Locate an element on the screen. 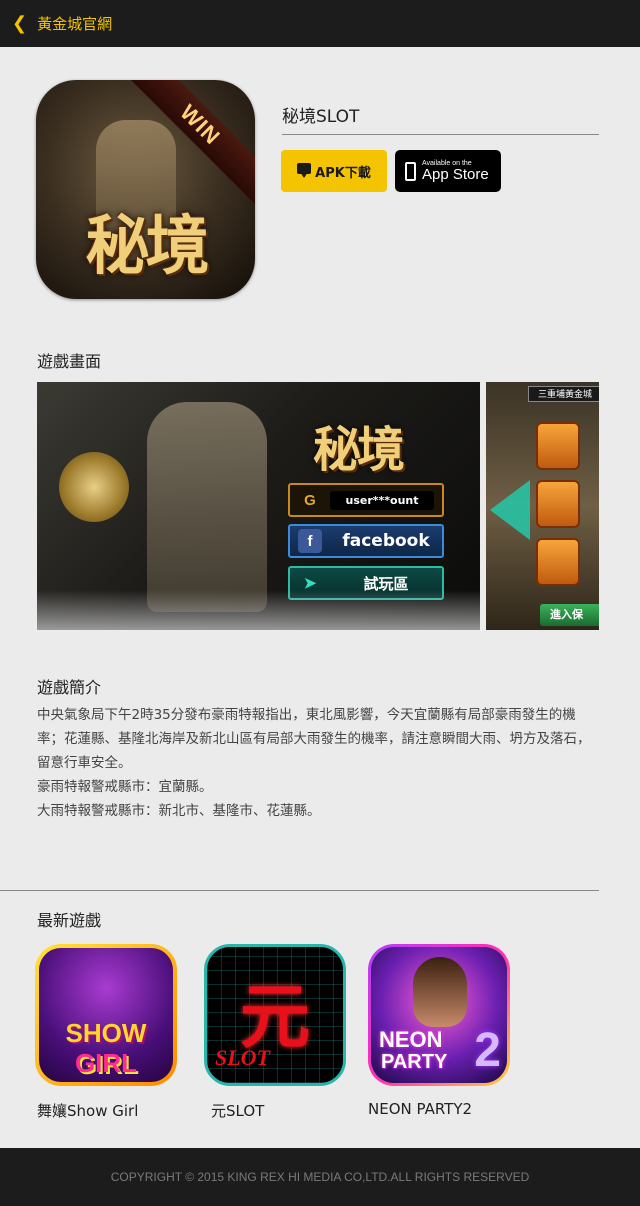 This screenshot has height=1206, width=640. login-button: G user***ount is located at coordinates (366, 500).